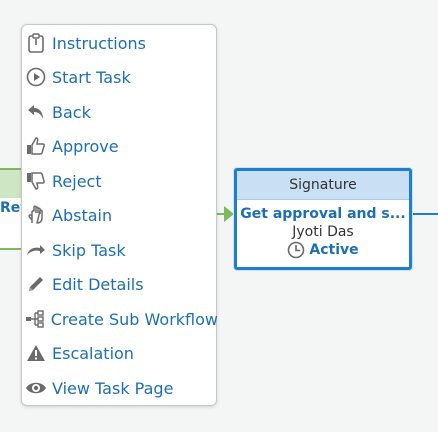  Describe the element at coordinates (113, 388) in the screenshot. I see `menu-item-label: View Task Page` at that location.